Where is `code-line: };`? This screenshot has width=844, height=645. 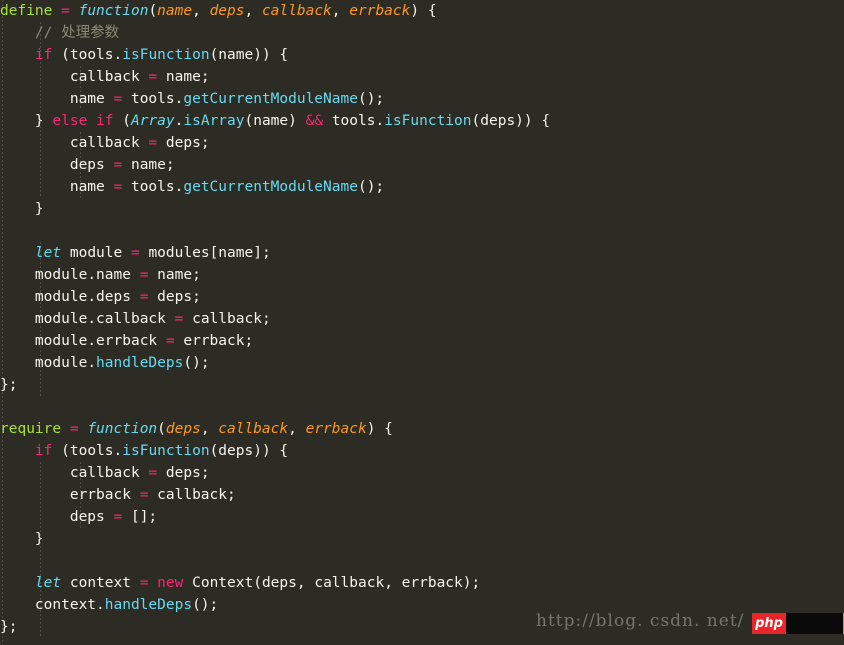
code-line: }; is located at coordinates (275, 385).